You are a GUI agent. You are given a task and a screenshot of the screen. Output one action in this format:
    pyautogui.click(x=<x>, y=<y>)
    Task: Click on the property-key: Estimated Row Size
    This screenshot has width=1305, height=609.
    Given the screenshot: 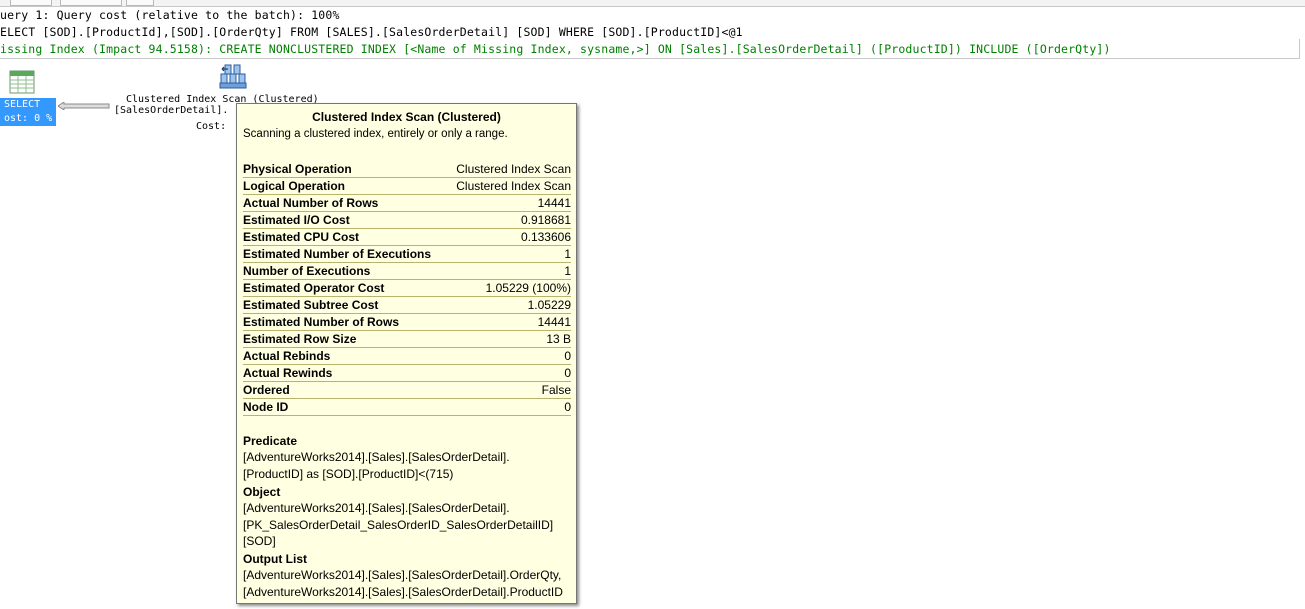 What is the action you would take?
    pyautogui.click(x=300, y=339)
    